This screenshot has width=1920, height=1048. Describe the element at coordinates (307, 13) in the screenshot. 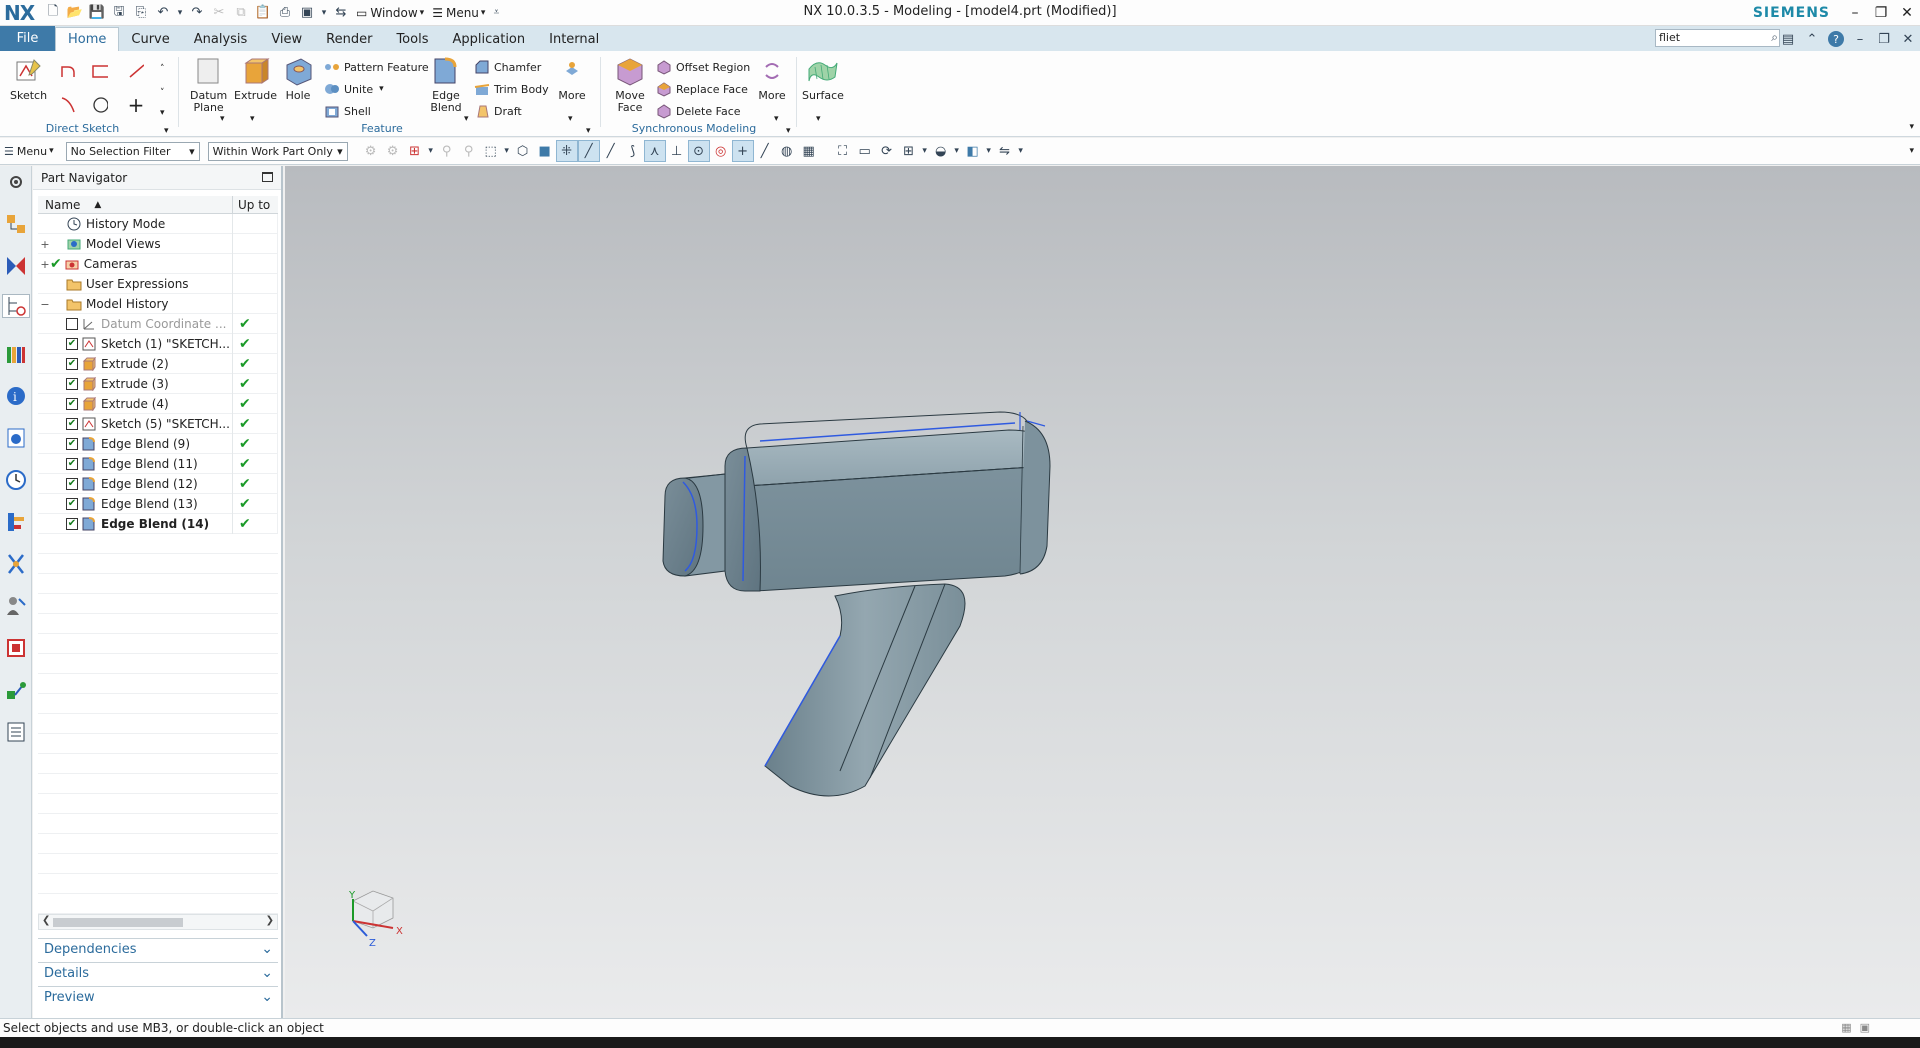

I see `display-mode-icon: ▣` at that location.